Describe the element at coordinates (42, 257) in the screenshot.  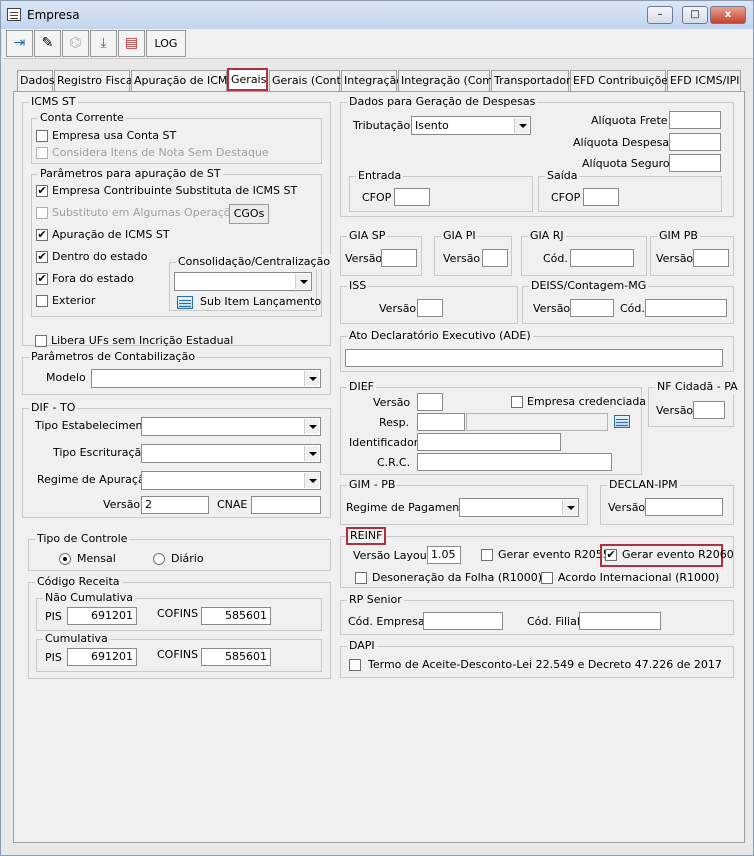
I see `dentro-estado-checkbox: ✔` at that location.